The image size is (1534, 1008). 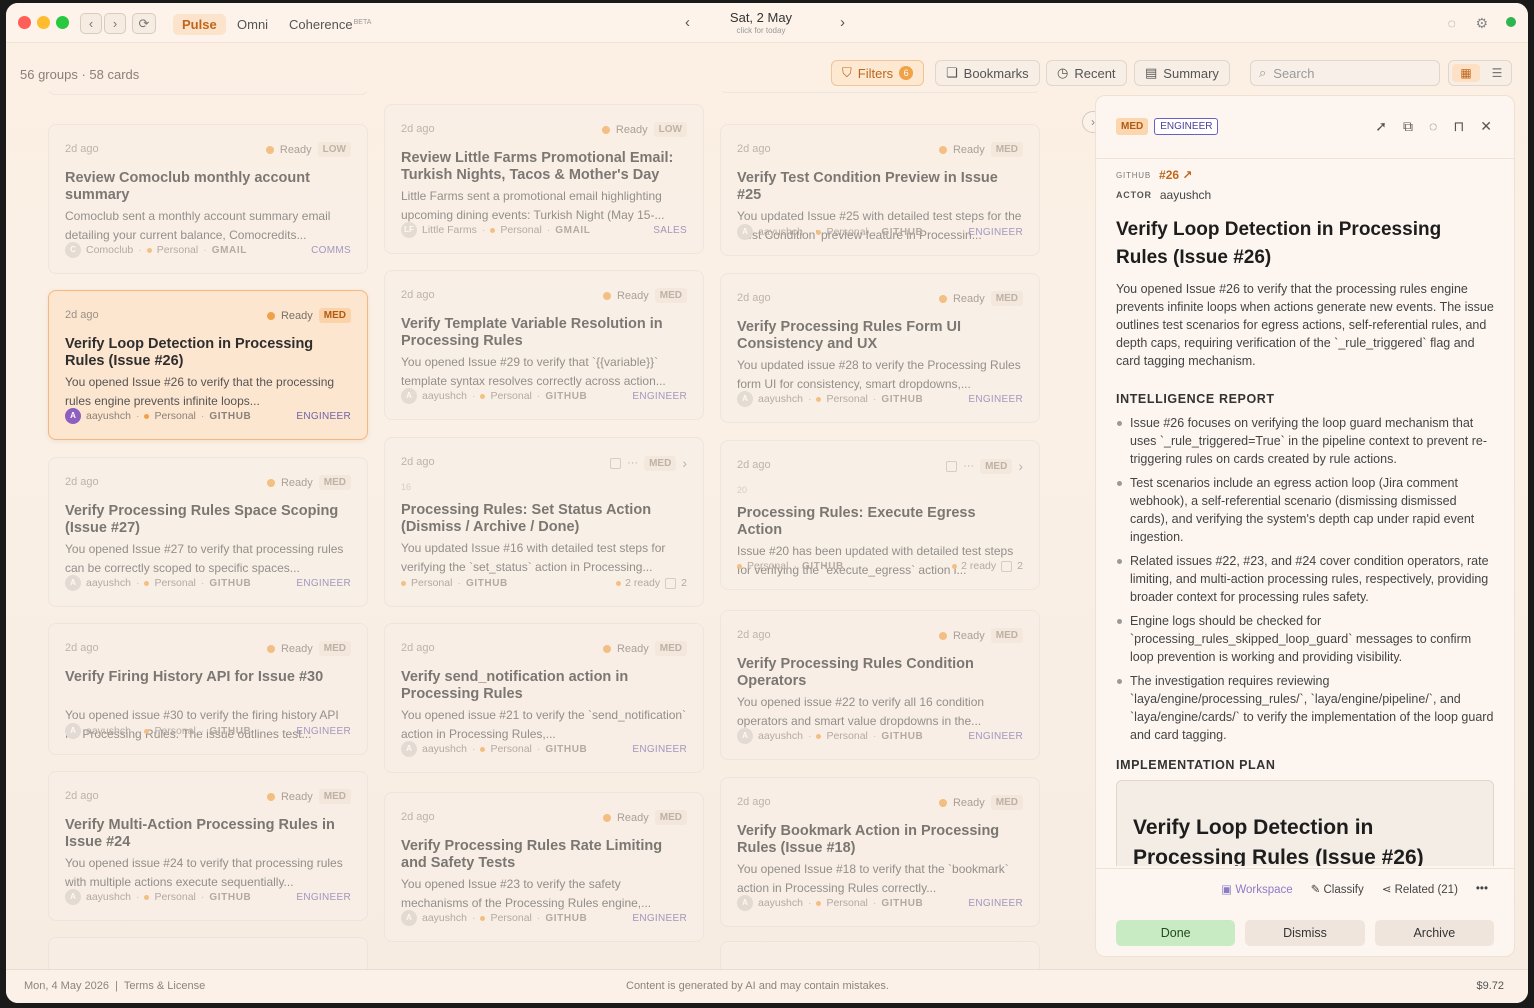 I want to click on grid-view-icon: ▦, so click(x=1466, y=73).